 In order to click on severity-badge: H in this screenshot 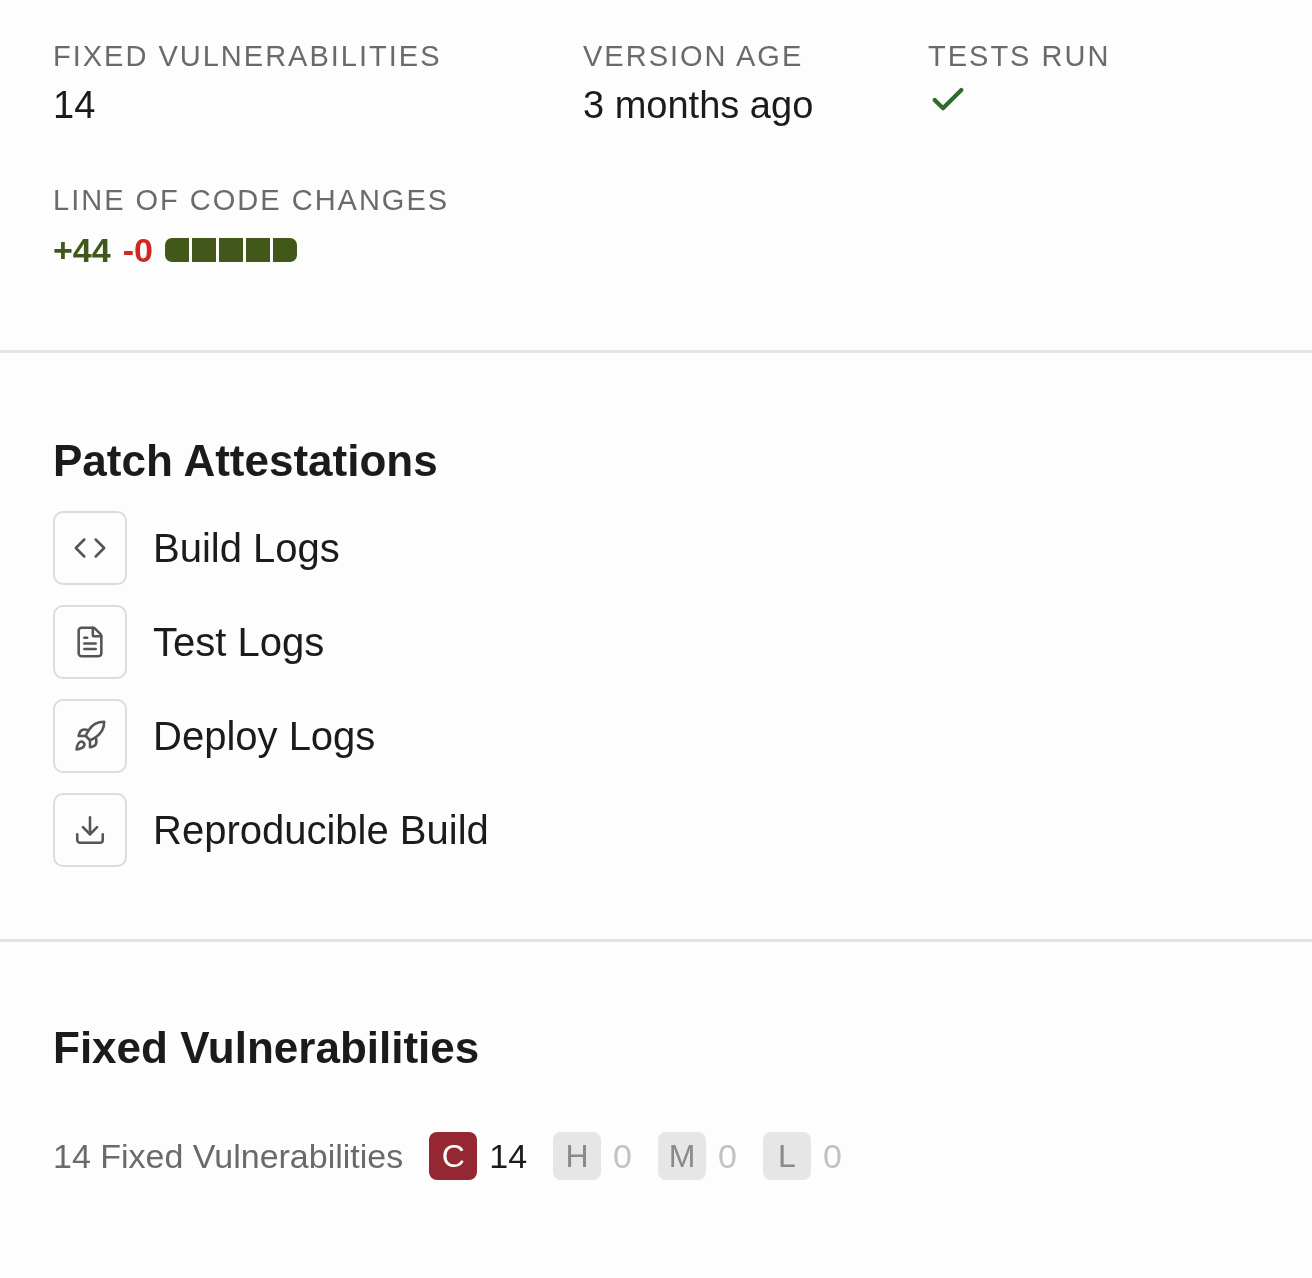, I will do `click(577, 1156)`.